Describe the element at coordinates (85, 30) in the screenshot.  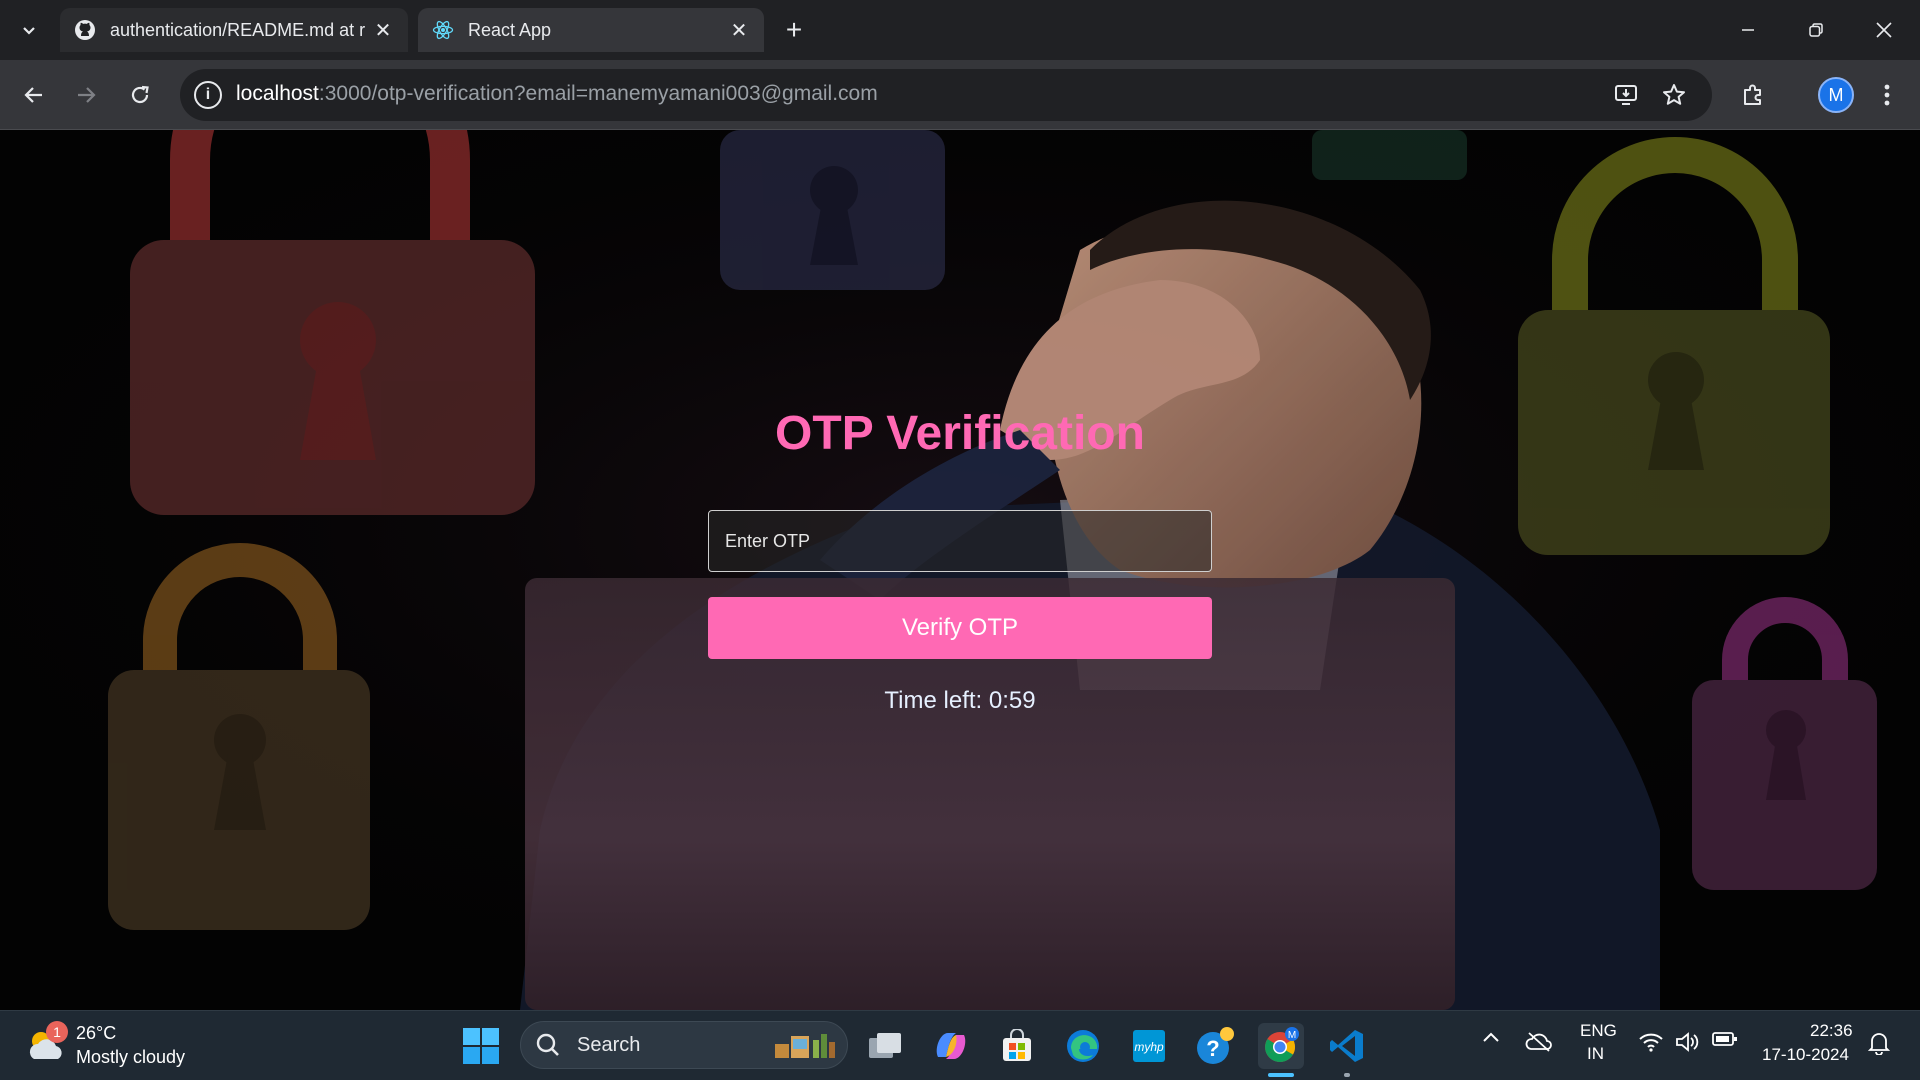
I see `github-icon` at that location.